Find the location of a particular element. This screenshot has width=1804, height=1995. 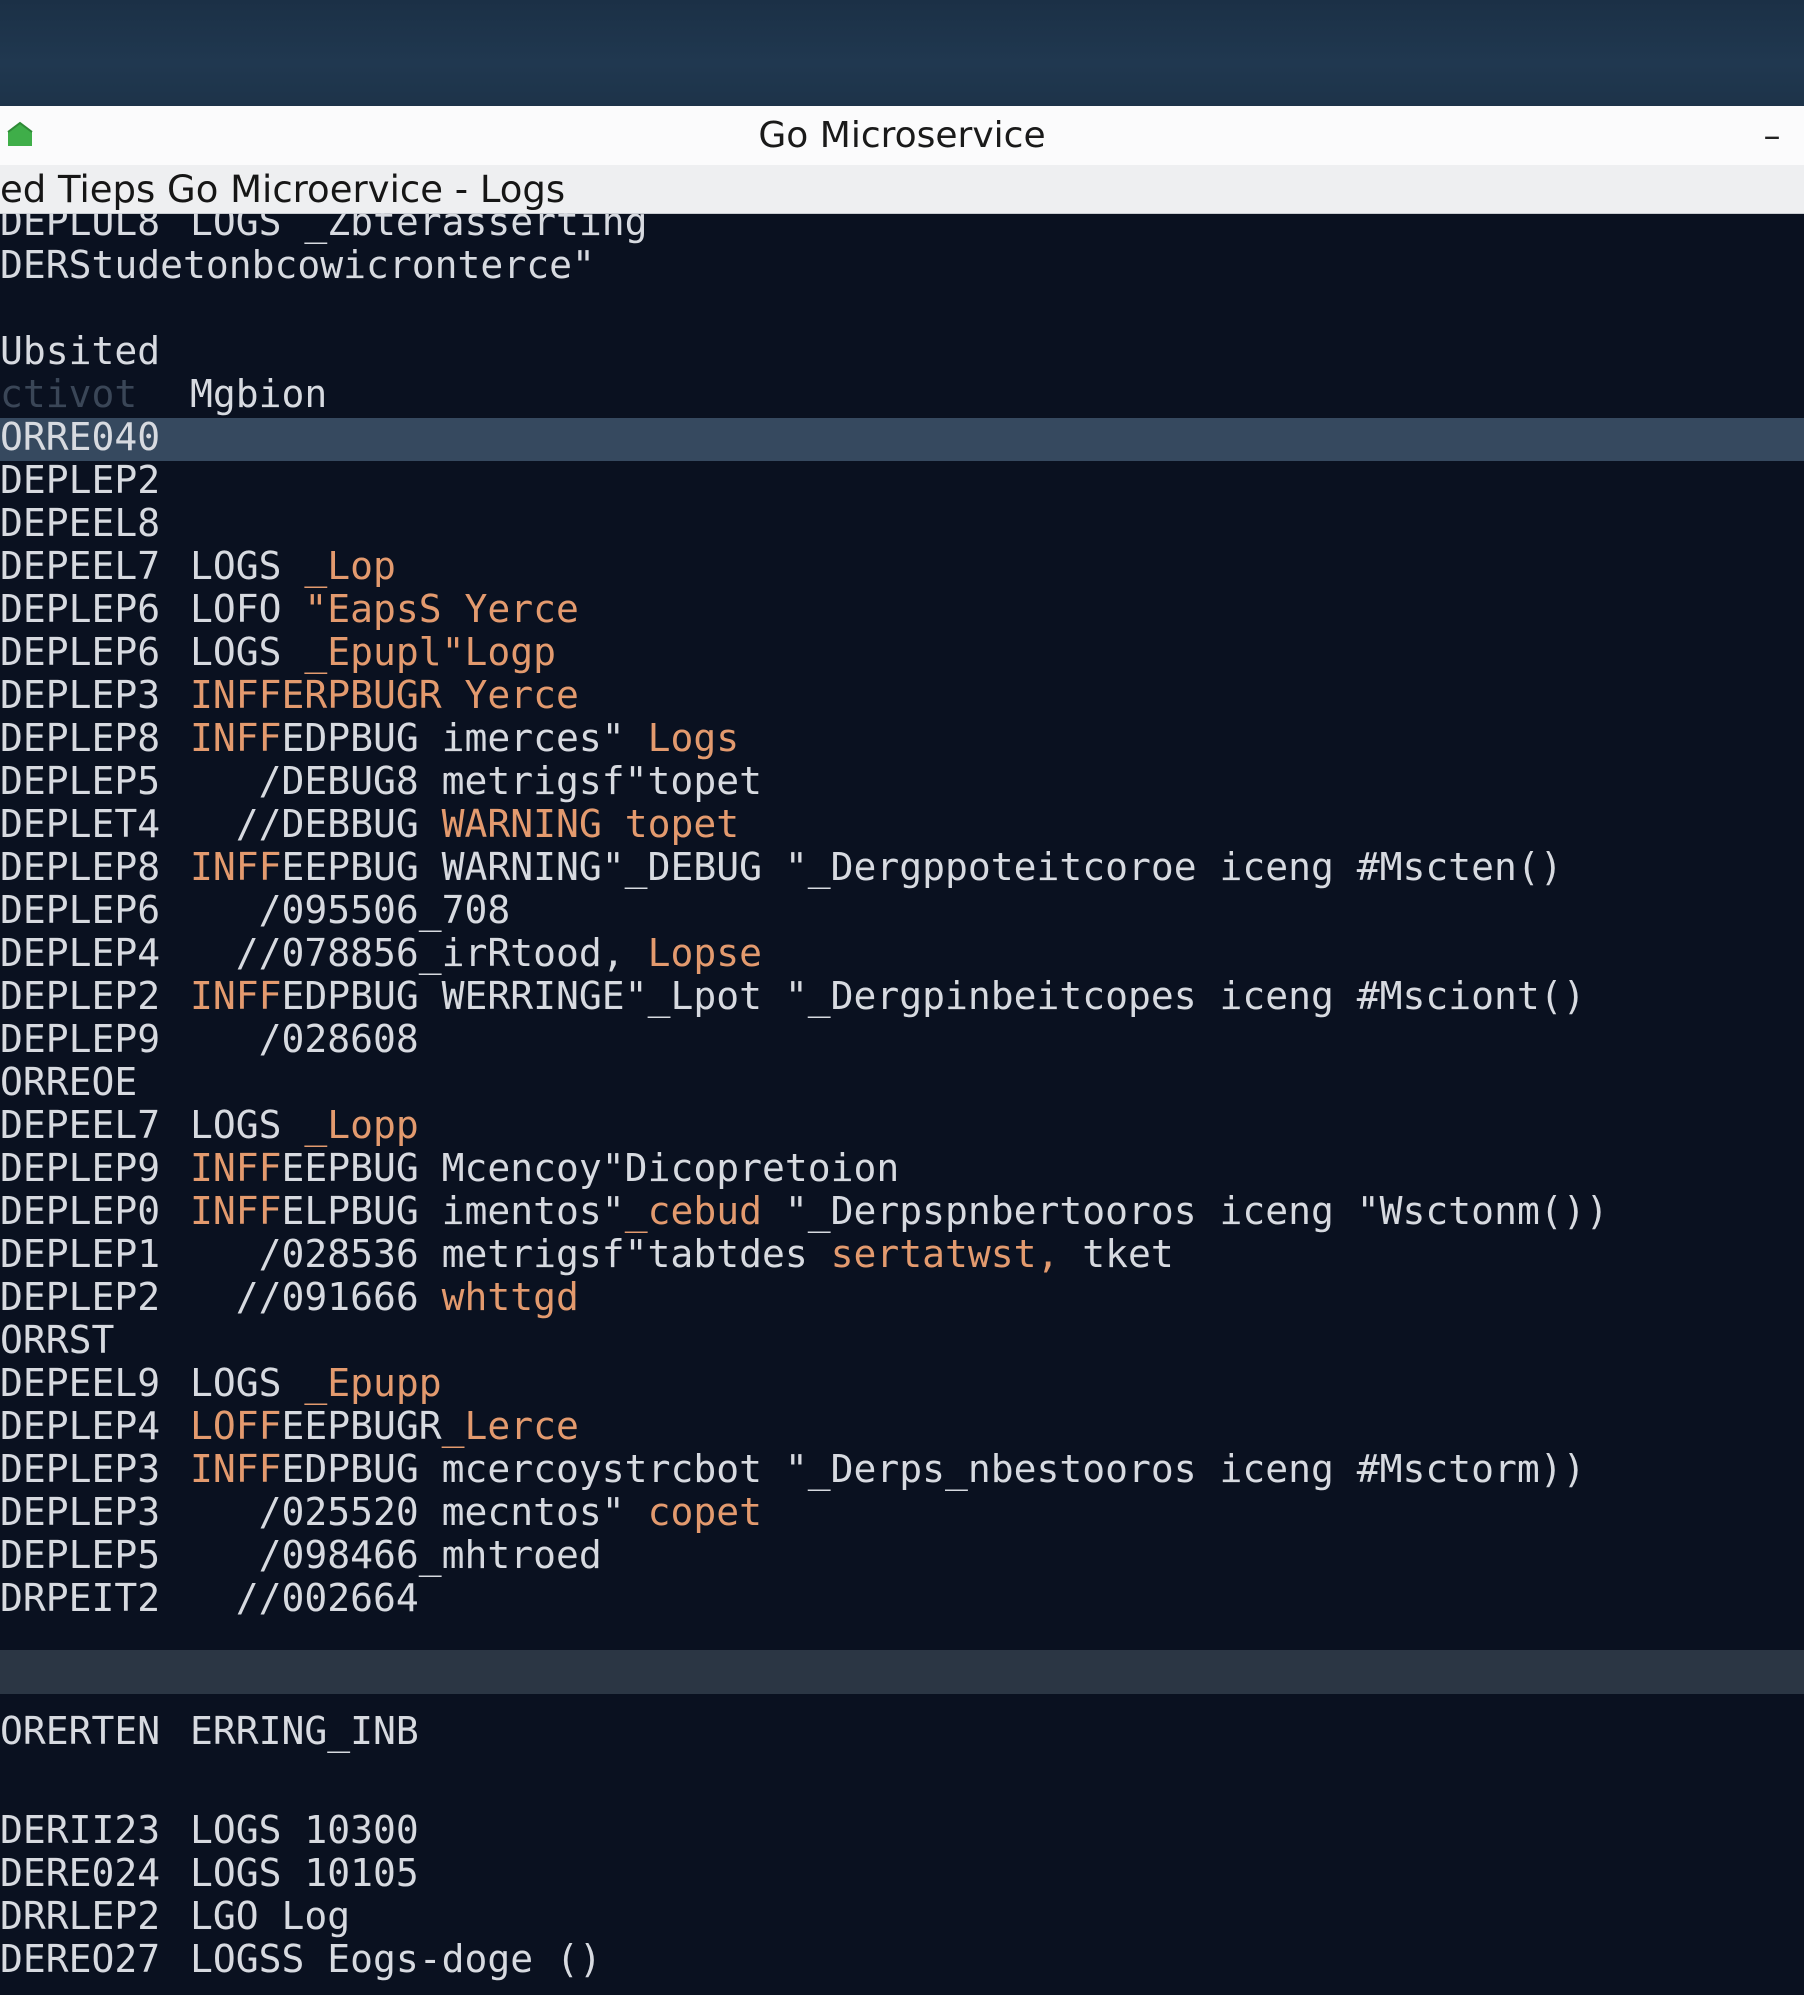

log-line-source: Ubsited is located at coordinates (80, 351).